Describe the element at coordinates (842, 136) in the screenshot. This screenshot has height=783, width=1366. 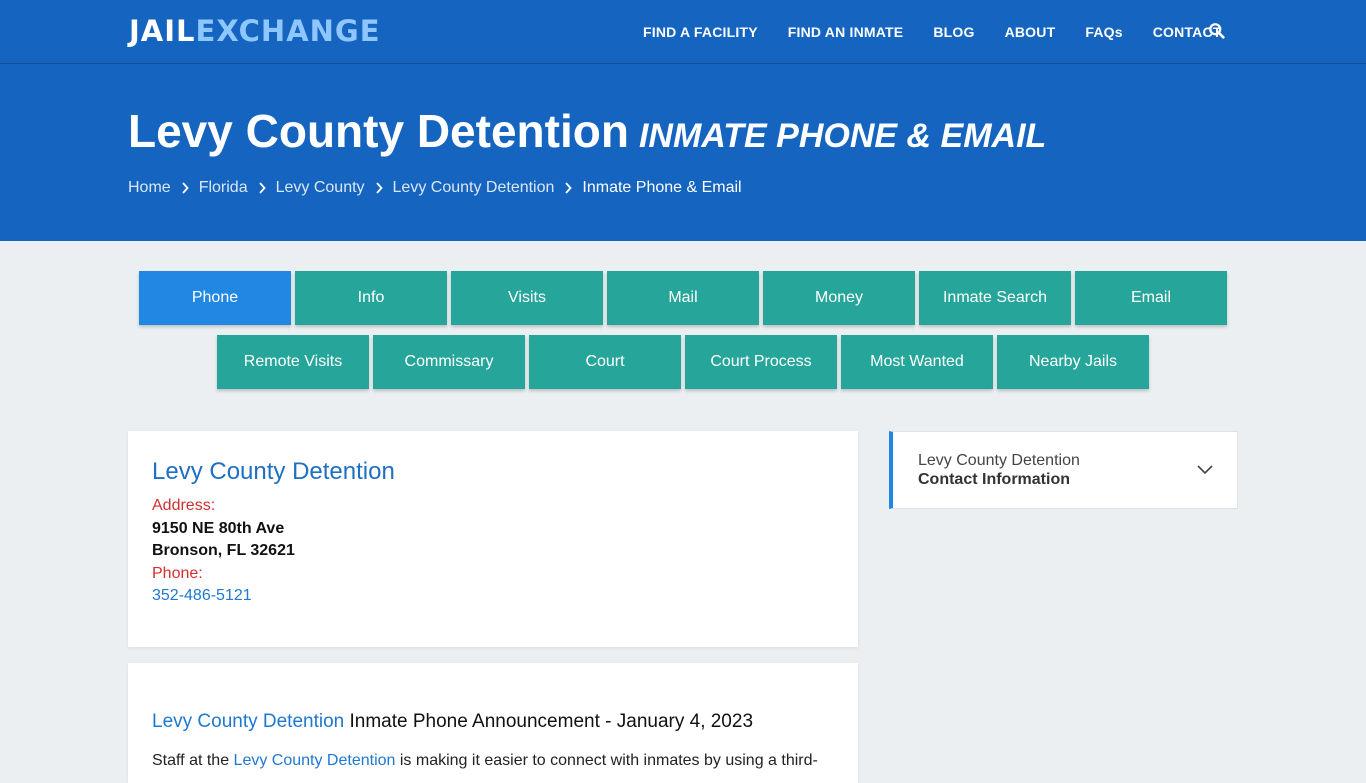
I see `page-title-sub: Inmate Phone & Email` at that location.